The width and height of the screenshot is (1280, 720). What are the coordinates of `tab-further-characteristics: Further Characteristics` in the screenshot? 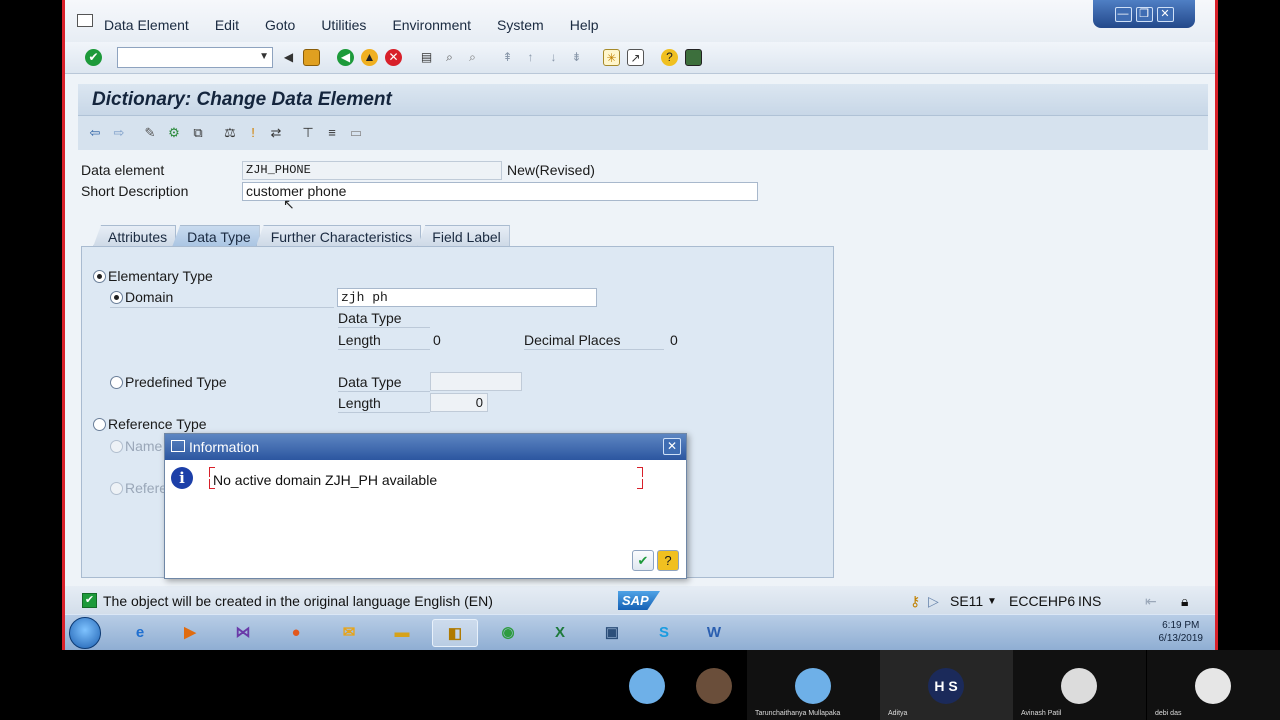 It's located at (338, 236).